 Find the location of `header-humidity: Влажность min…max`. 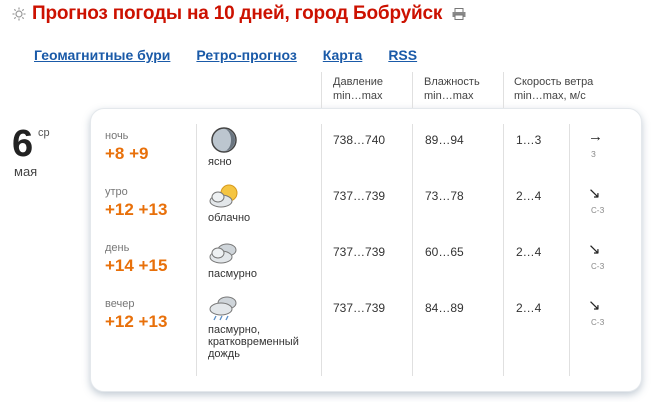

header-humidity: Влажность min…max is located at coordinates (452, 89).